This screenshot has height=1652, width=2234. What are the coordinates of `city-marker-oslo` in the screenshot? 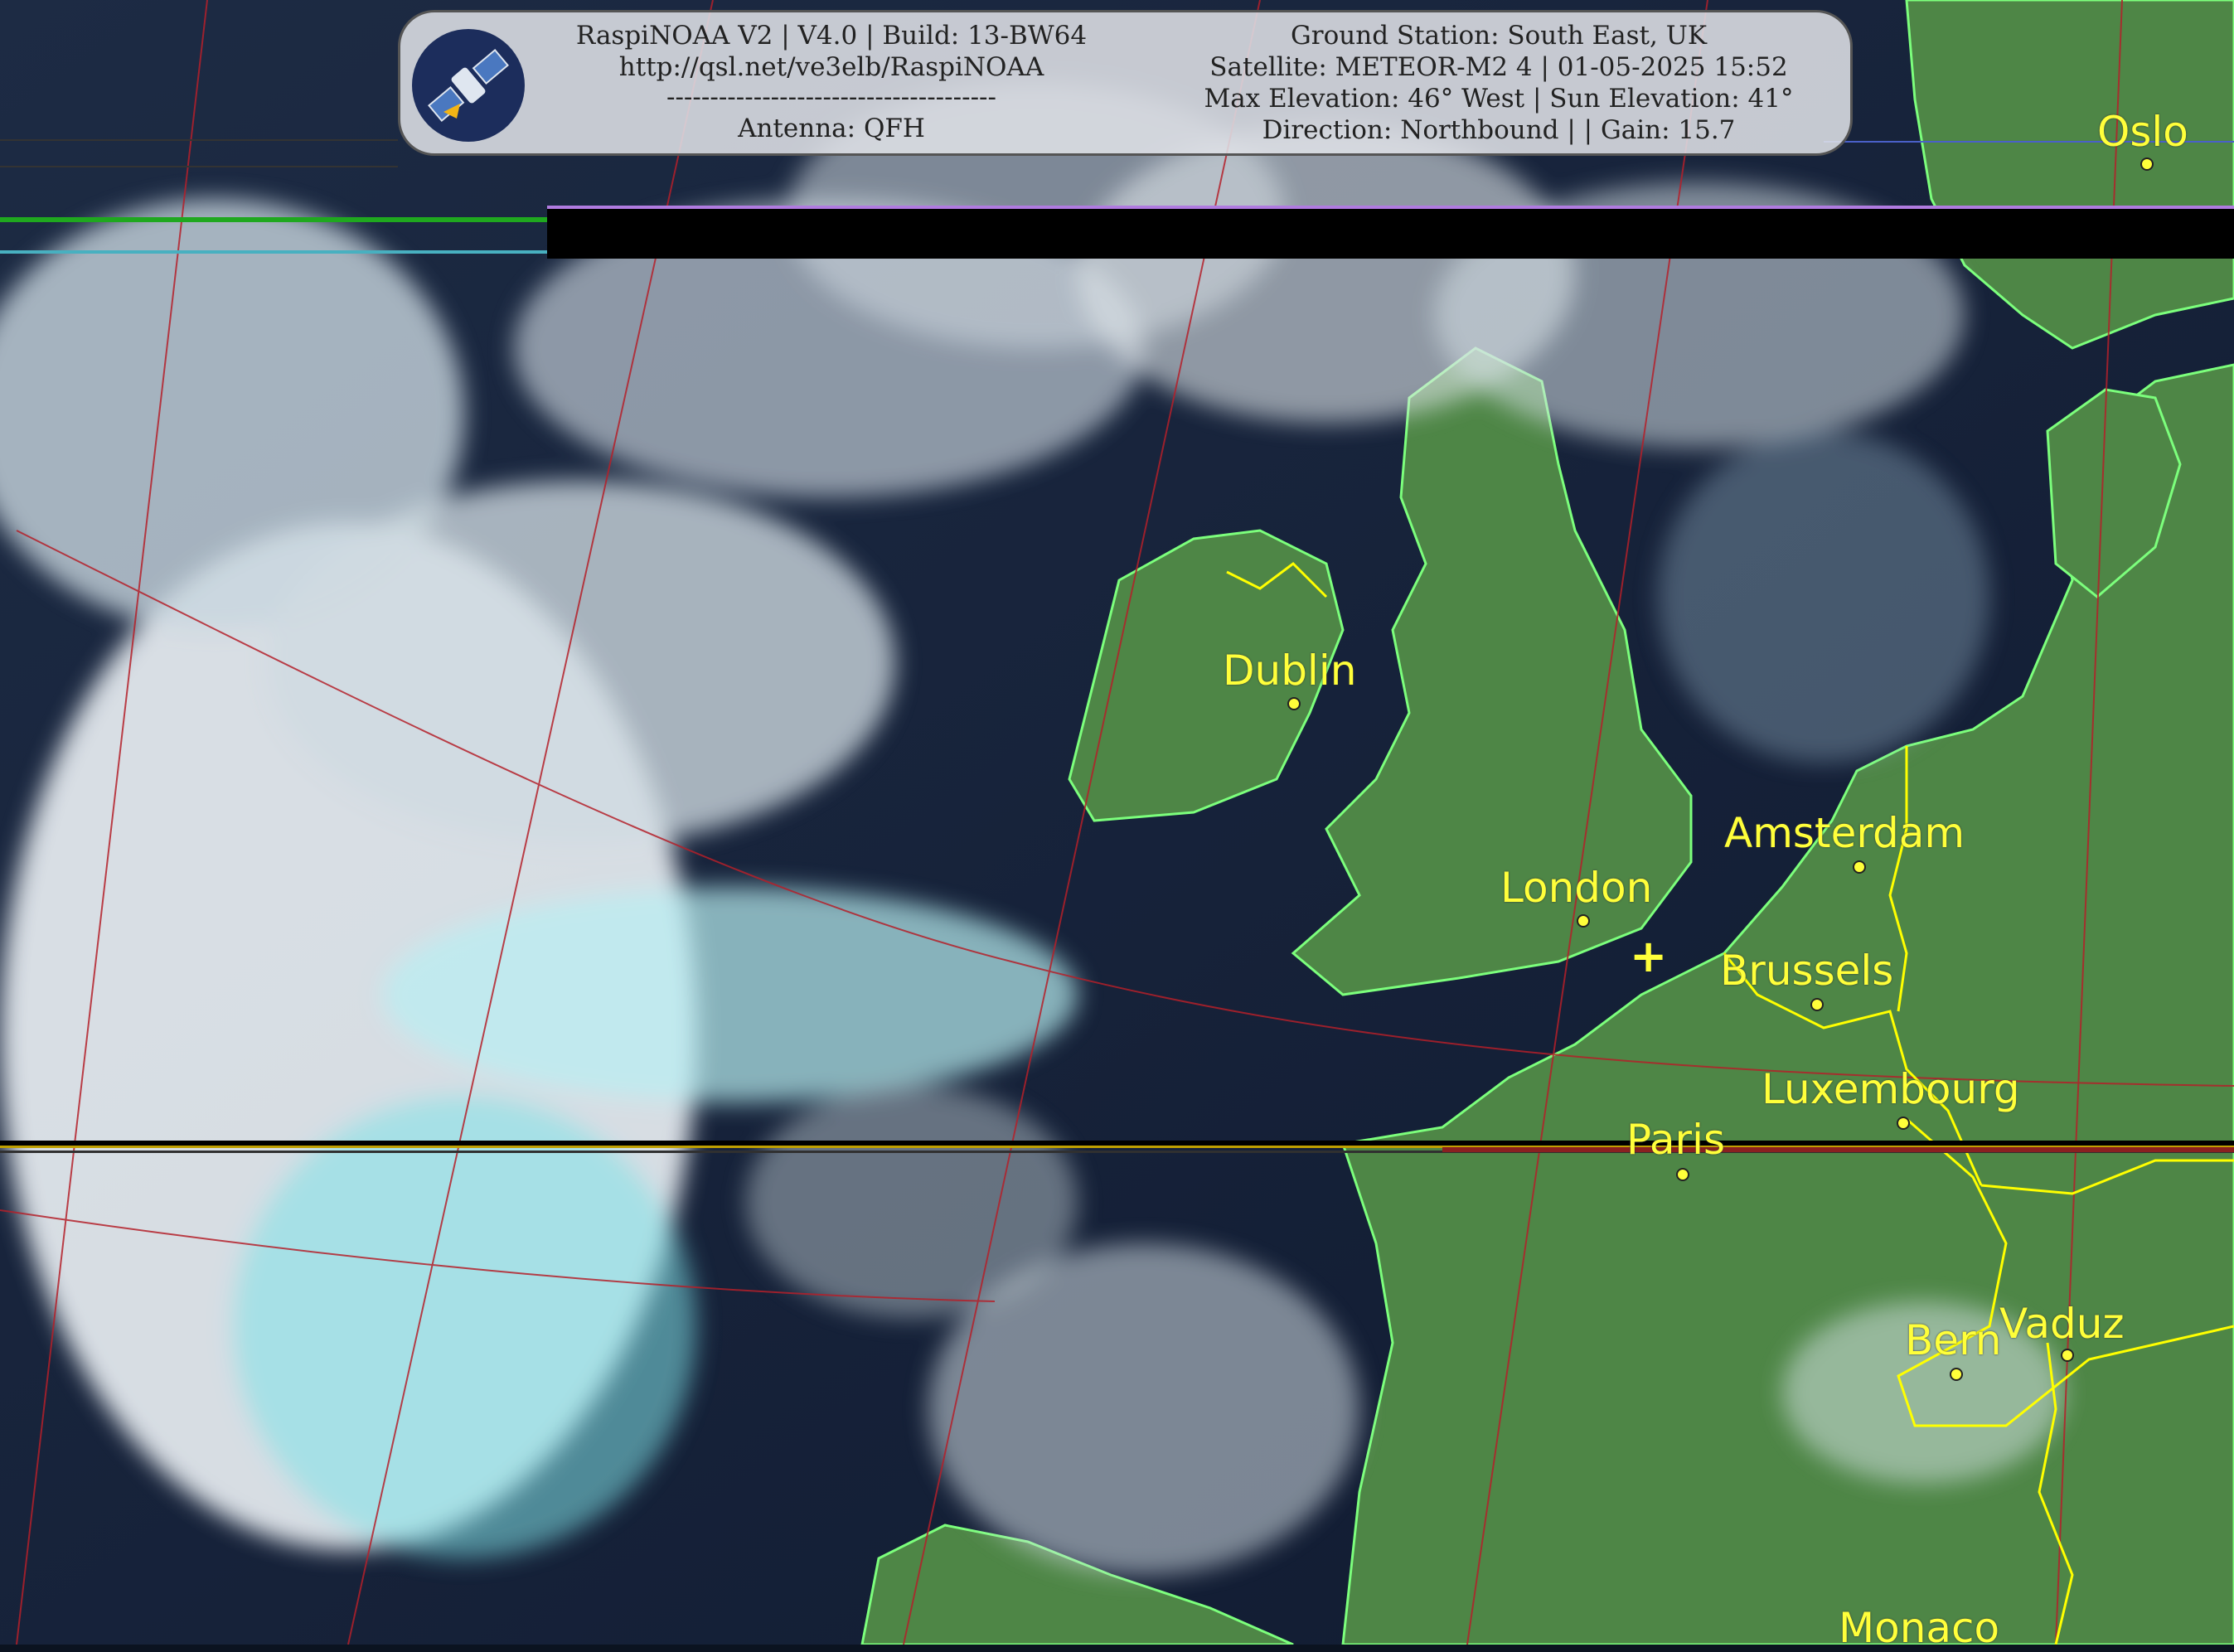 It's located at (2147, 164).